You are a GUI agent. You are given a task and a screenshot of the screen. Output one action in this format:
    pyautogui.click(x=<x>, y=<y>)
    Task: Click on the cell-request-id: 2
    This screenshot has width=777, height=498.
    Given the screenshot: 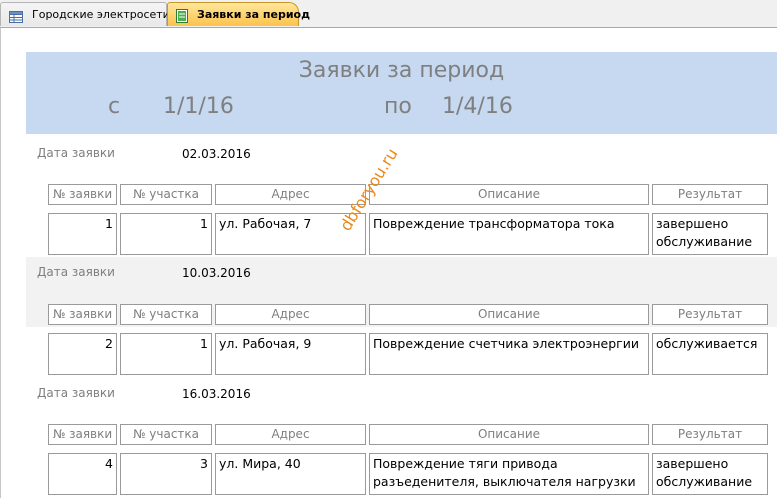 What is the action you would take?
    pyautogui.click(x=82, y=354)
    